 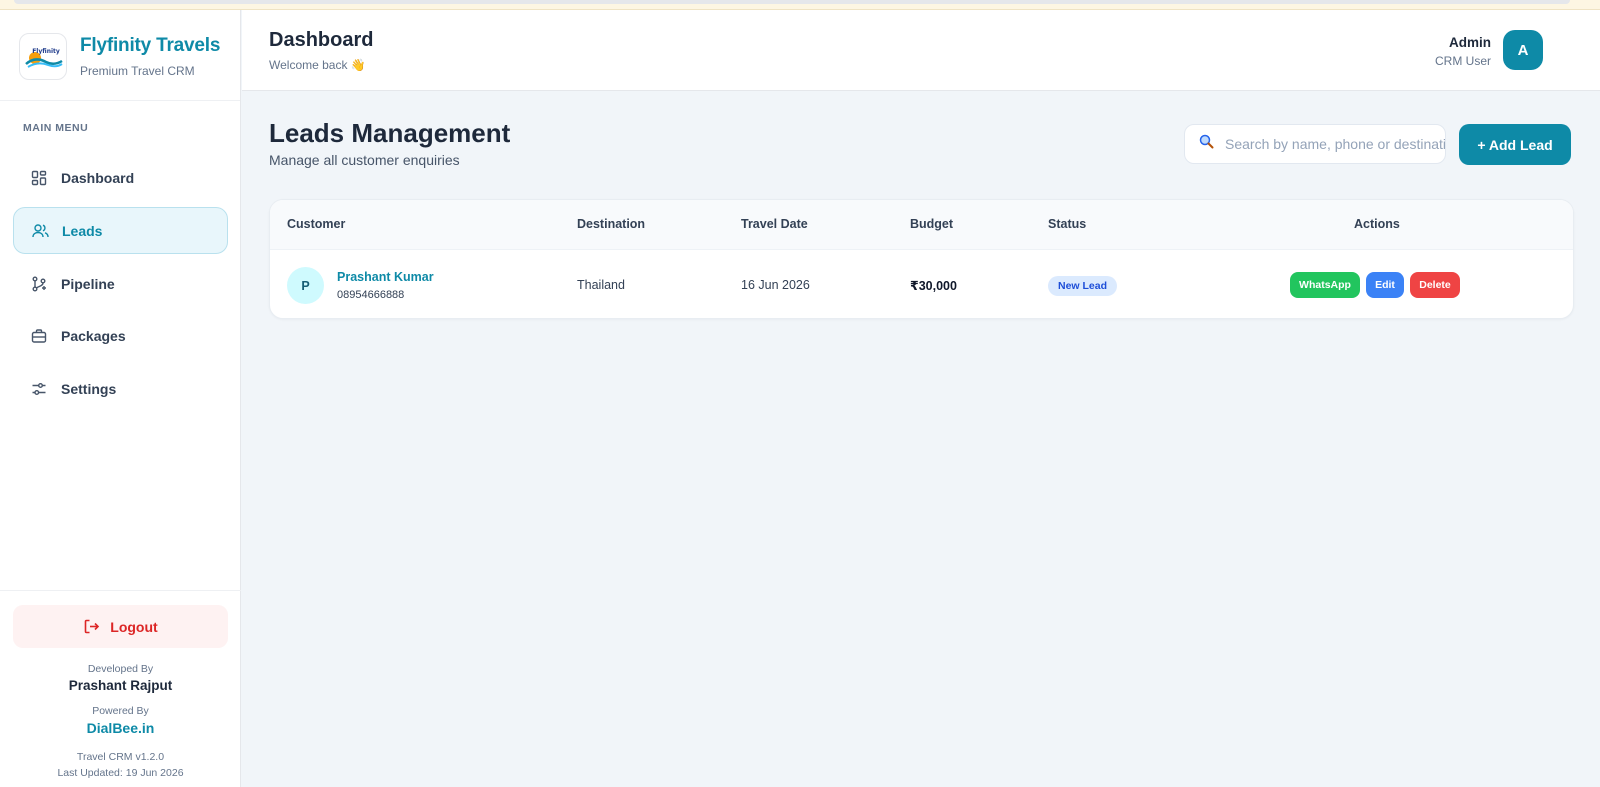 What do you see at coordinates (364, 160) in the screenshot?
I see `page-subtitle: Manage all customer enquiries` at bounding box center [364, 160].